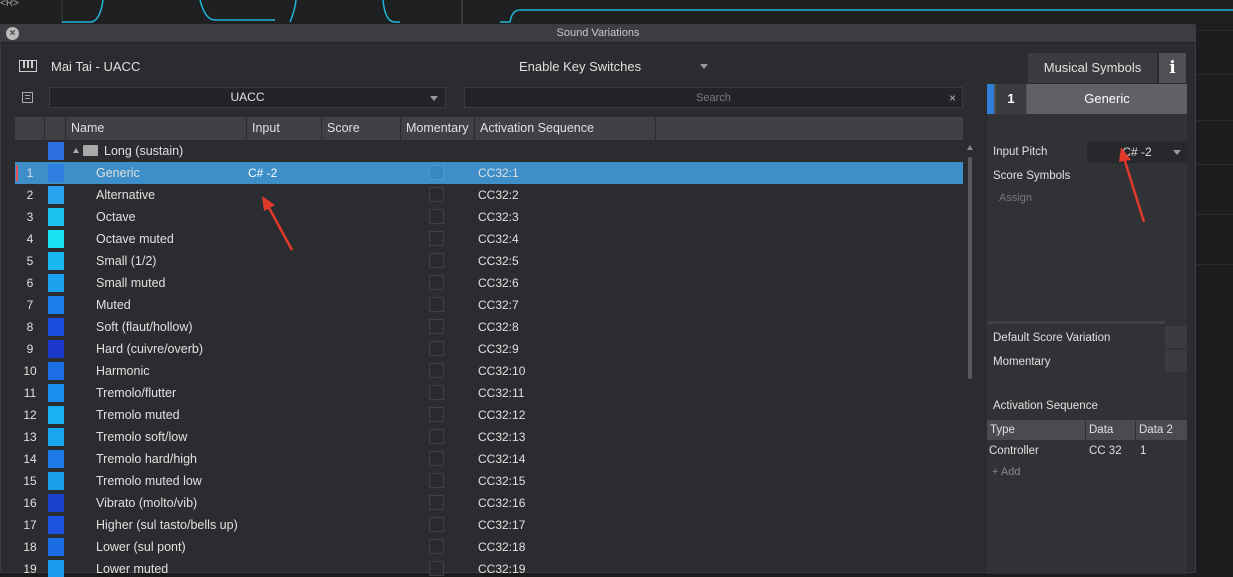 The image size is (1233, 577). What do you see at coordinates (498, 261) in the screenshot?
I see `activation-value: CC32:5` at bounding box center [498, 261].